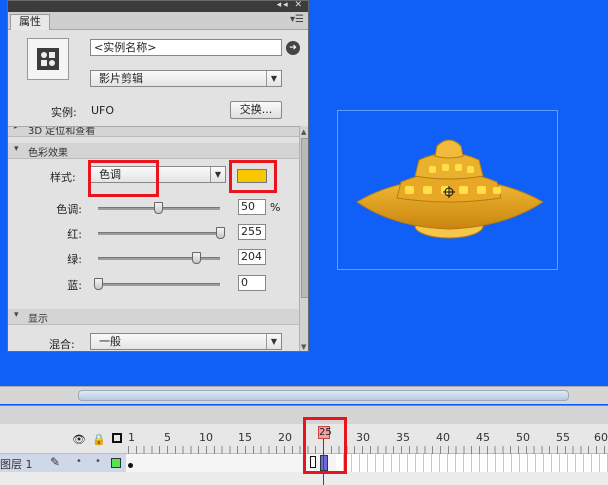 The height and width of the screenshot is (485, 608). I want to click on stage-horizontal-scrollbar, so click(304, 395).